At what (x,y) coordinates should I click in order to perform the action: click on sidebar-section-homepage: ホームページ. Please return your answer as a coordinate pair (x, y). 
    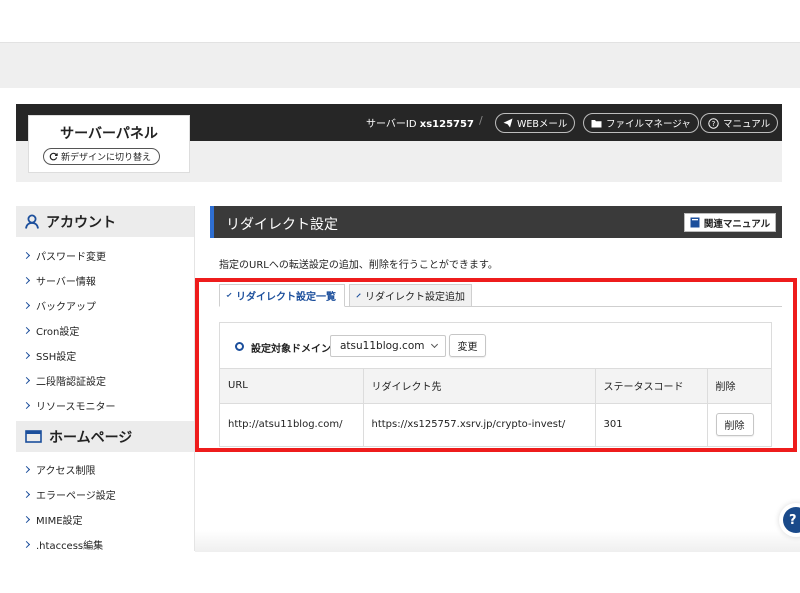
    Looking at the image, I should click on (105, 436).